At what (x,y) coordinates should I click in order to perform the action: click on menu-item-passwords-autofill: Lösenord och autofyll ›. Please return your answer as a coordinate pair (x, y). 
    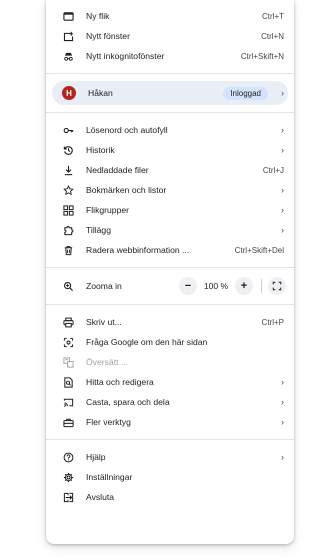
    Looking at the image, I should click on (170, 130).